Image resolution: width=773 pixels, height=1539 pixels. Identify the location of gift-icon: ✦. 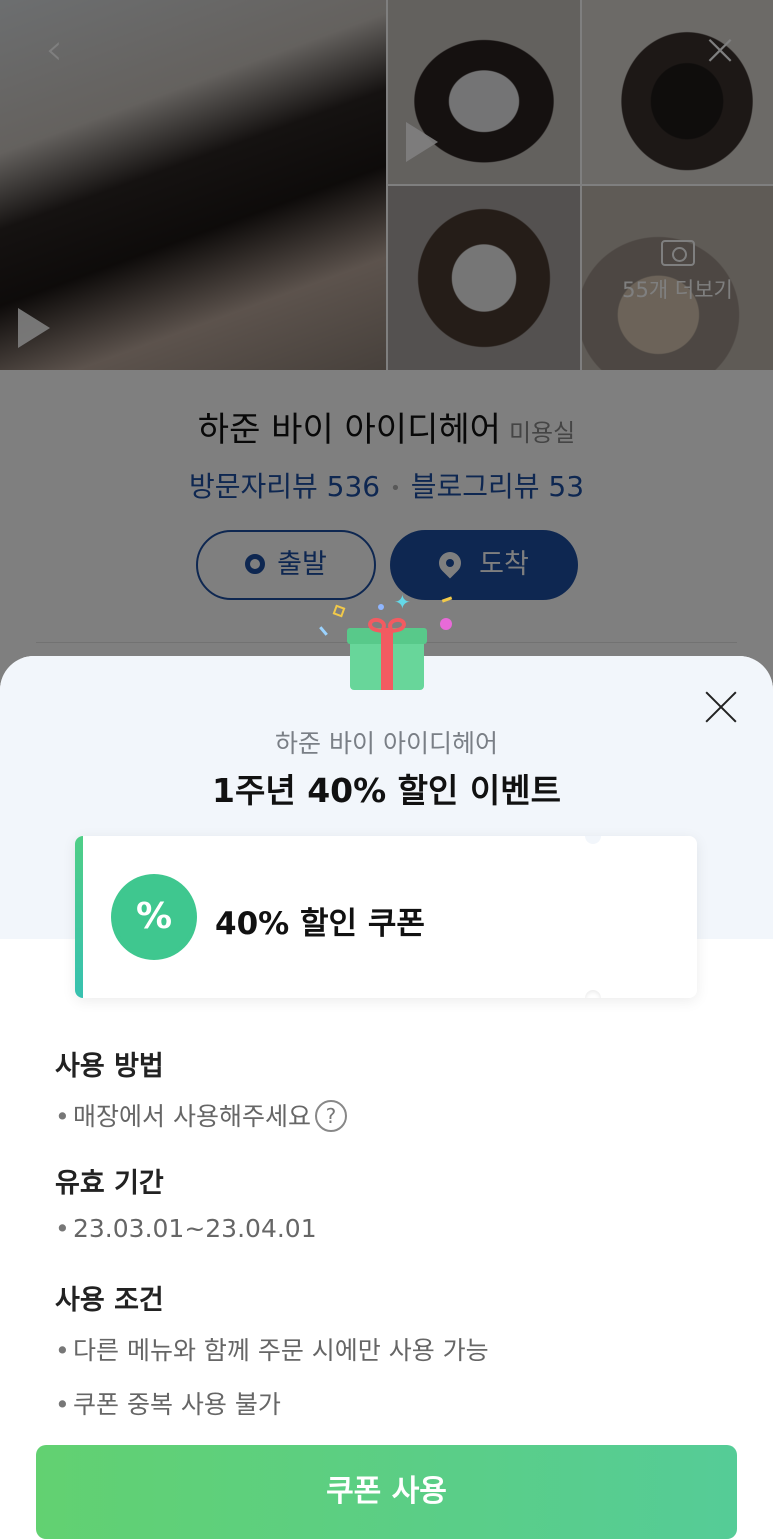
(388, 646).